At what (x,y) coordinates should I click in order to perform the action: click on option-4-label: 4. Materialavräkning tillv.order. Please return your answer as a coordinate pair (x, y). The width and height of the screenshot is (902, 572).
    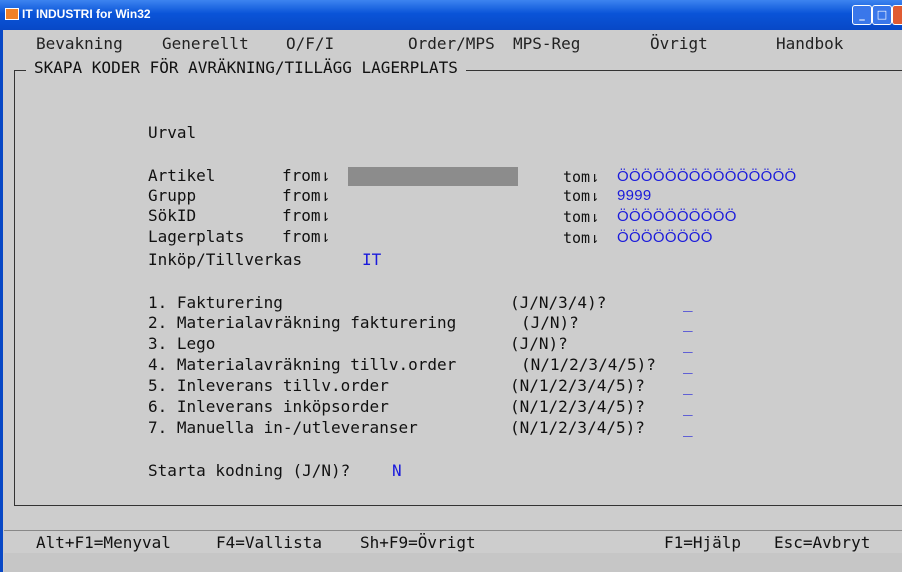
    Looking at the image, I should click on (302, 364).